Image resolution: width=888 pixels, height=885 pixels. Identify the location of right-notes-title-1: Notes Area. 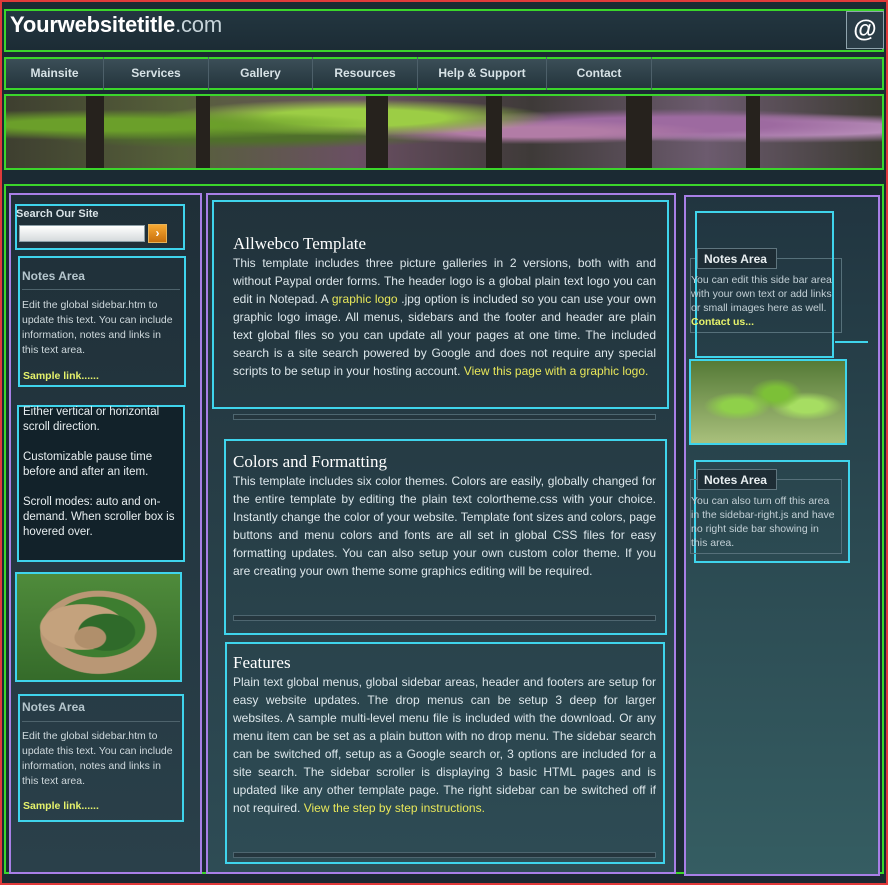
(735, 259).